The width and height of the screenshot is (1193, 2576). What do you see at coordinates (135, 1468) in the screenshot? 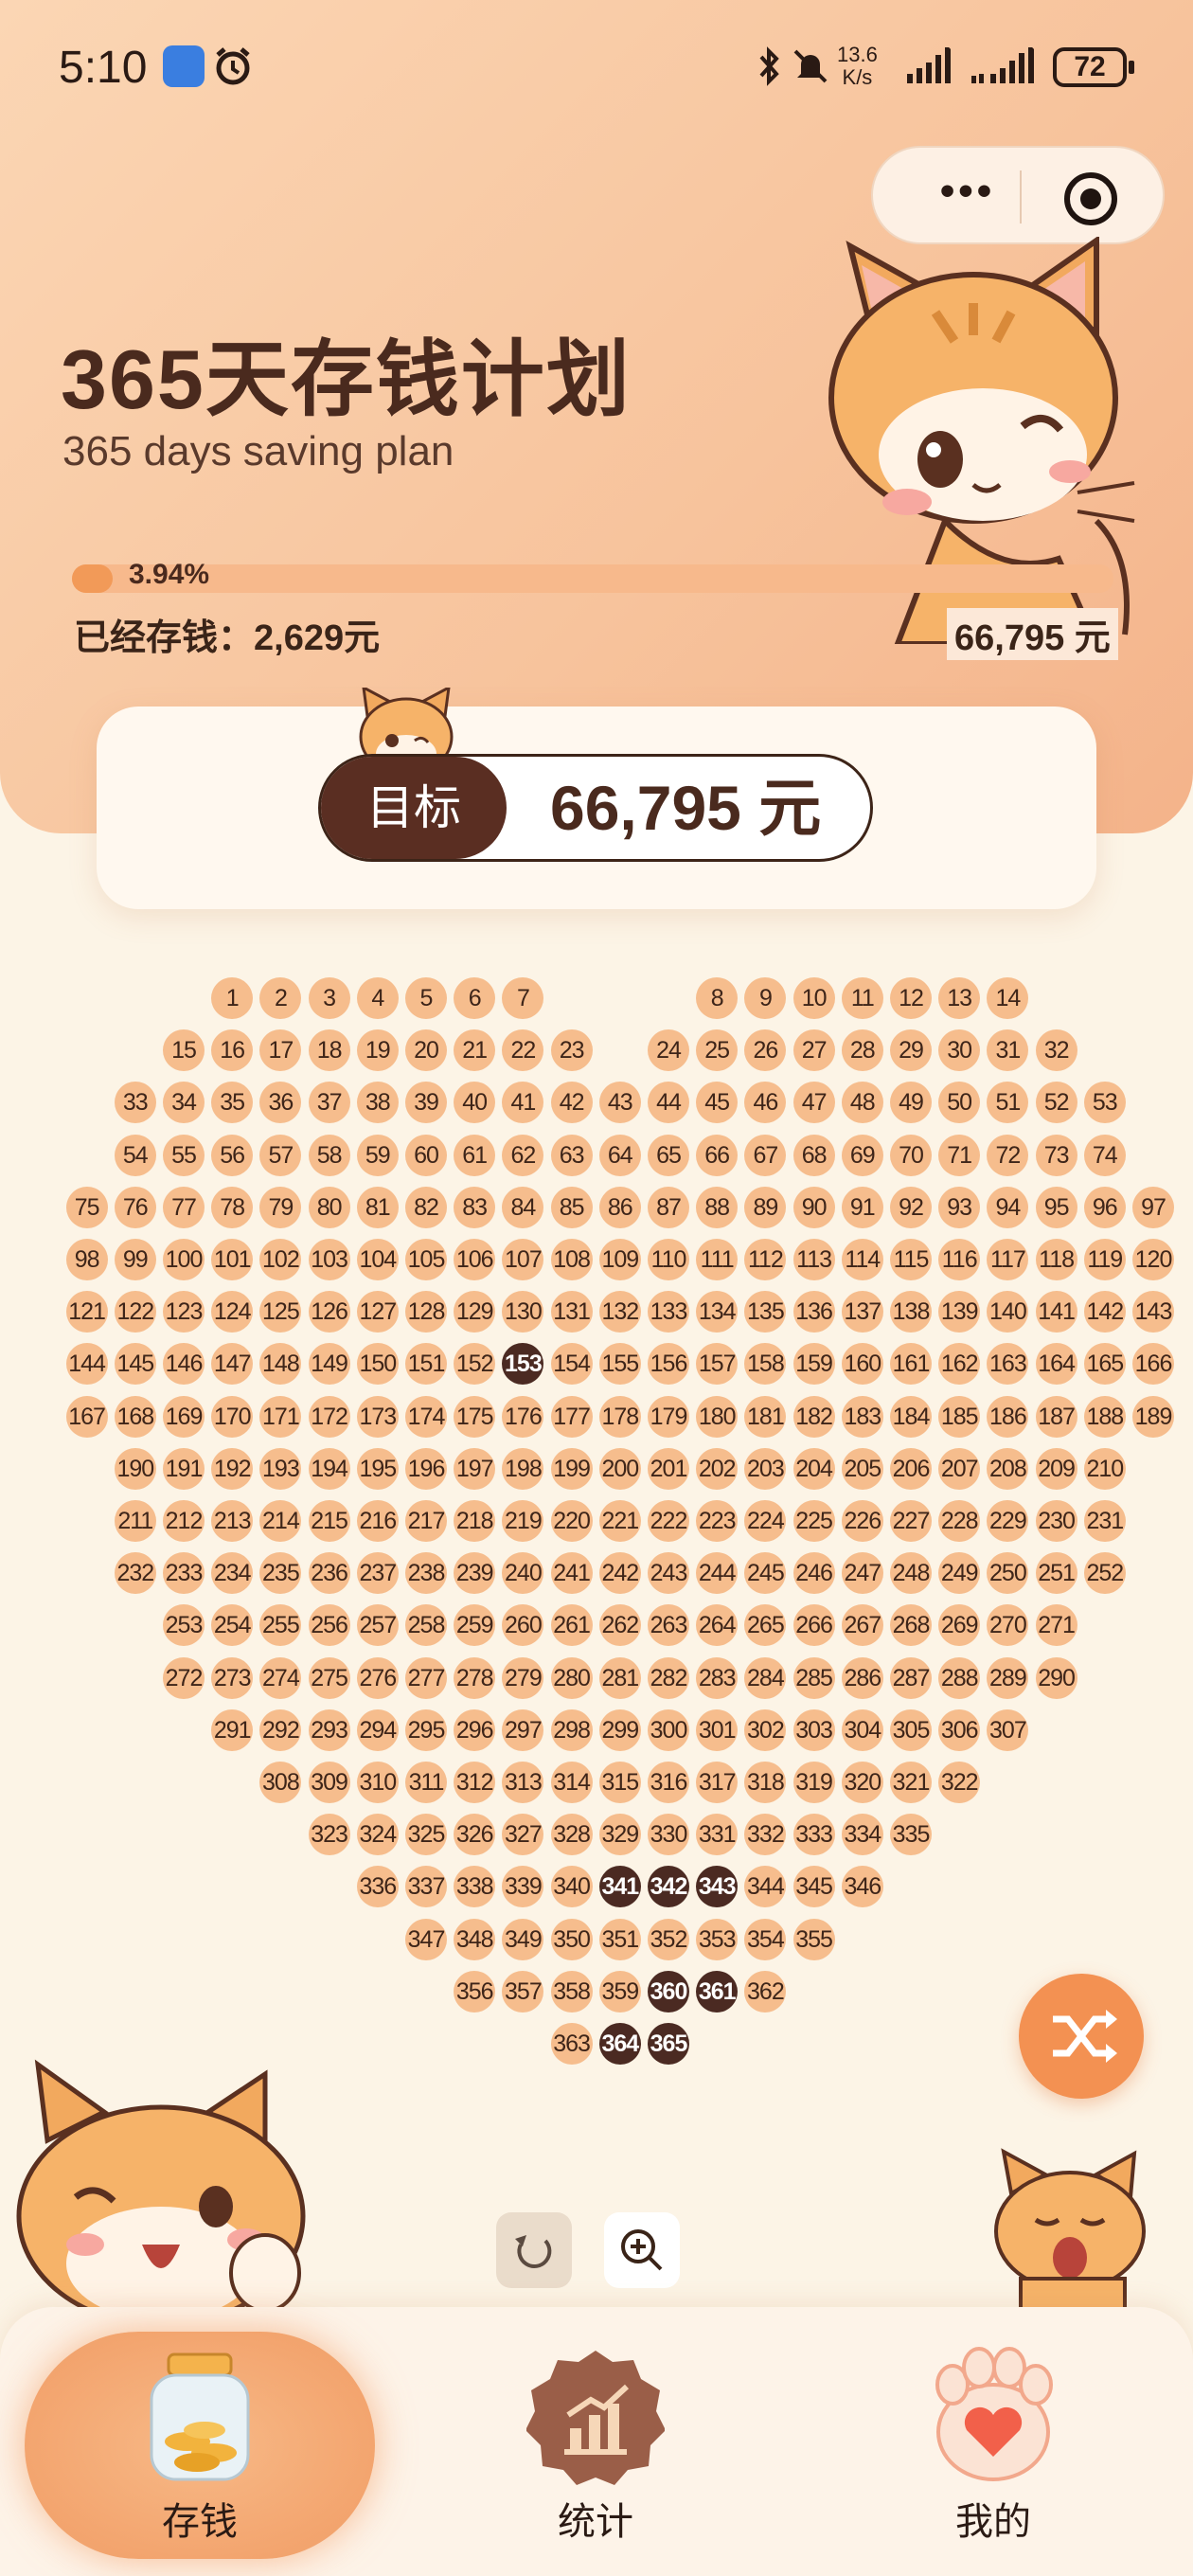
I see `day-190: 190` at bounding box center [135, 1468].